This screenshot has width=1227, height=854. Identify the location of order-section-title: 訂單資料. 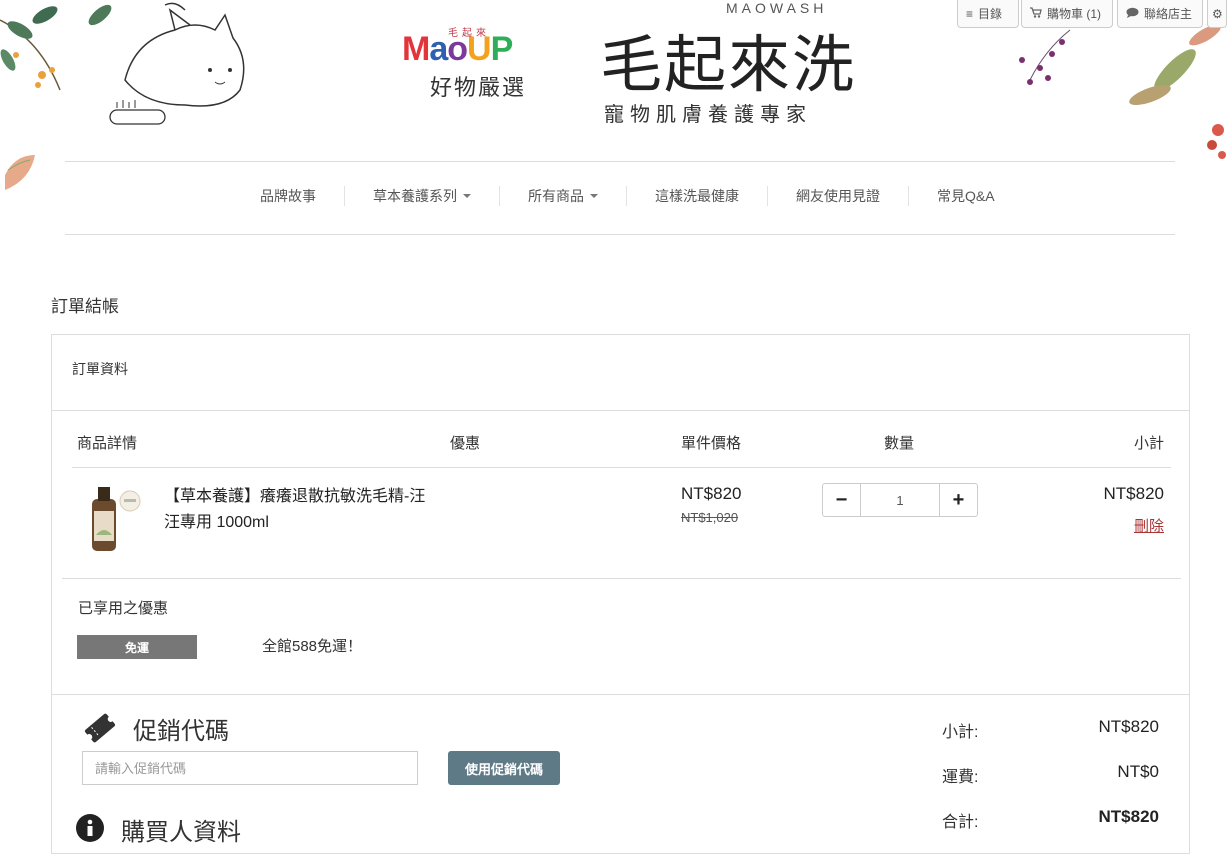
(100, 369).